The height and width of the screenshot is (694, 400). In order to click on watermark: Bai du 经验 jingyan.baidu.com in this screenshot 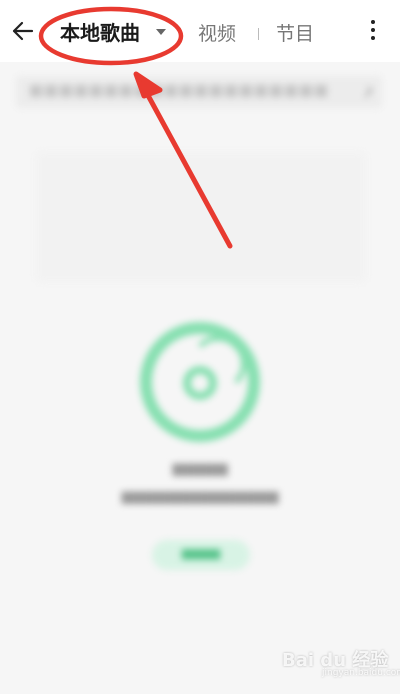, I will do `click(341, 662)`.